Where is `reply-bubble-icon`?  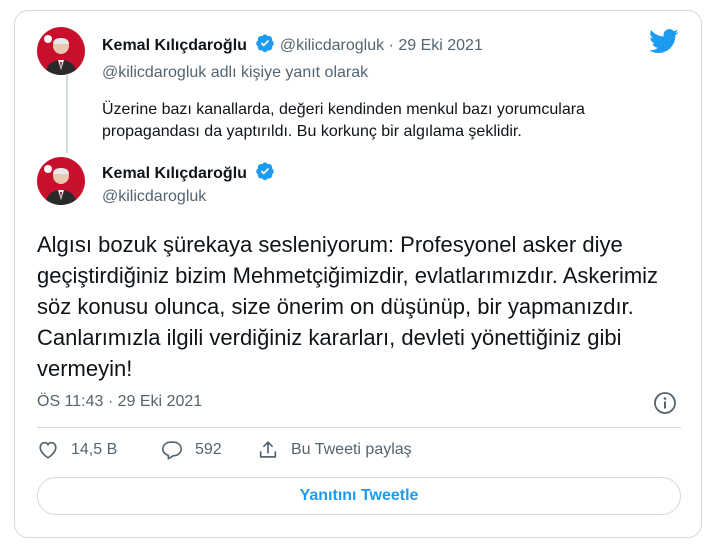 reply-bubble-icon is located at coordinates (172, 450).